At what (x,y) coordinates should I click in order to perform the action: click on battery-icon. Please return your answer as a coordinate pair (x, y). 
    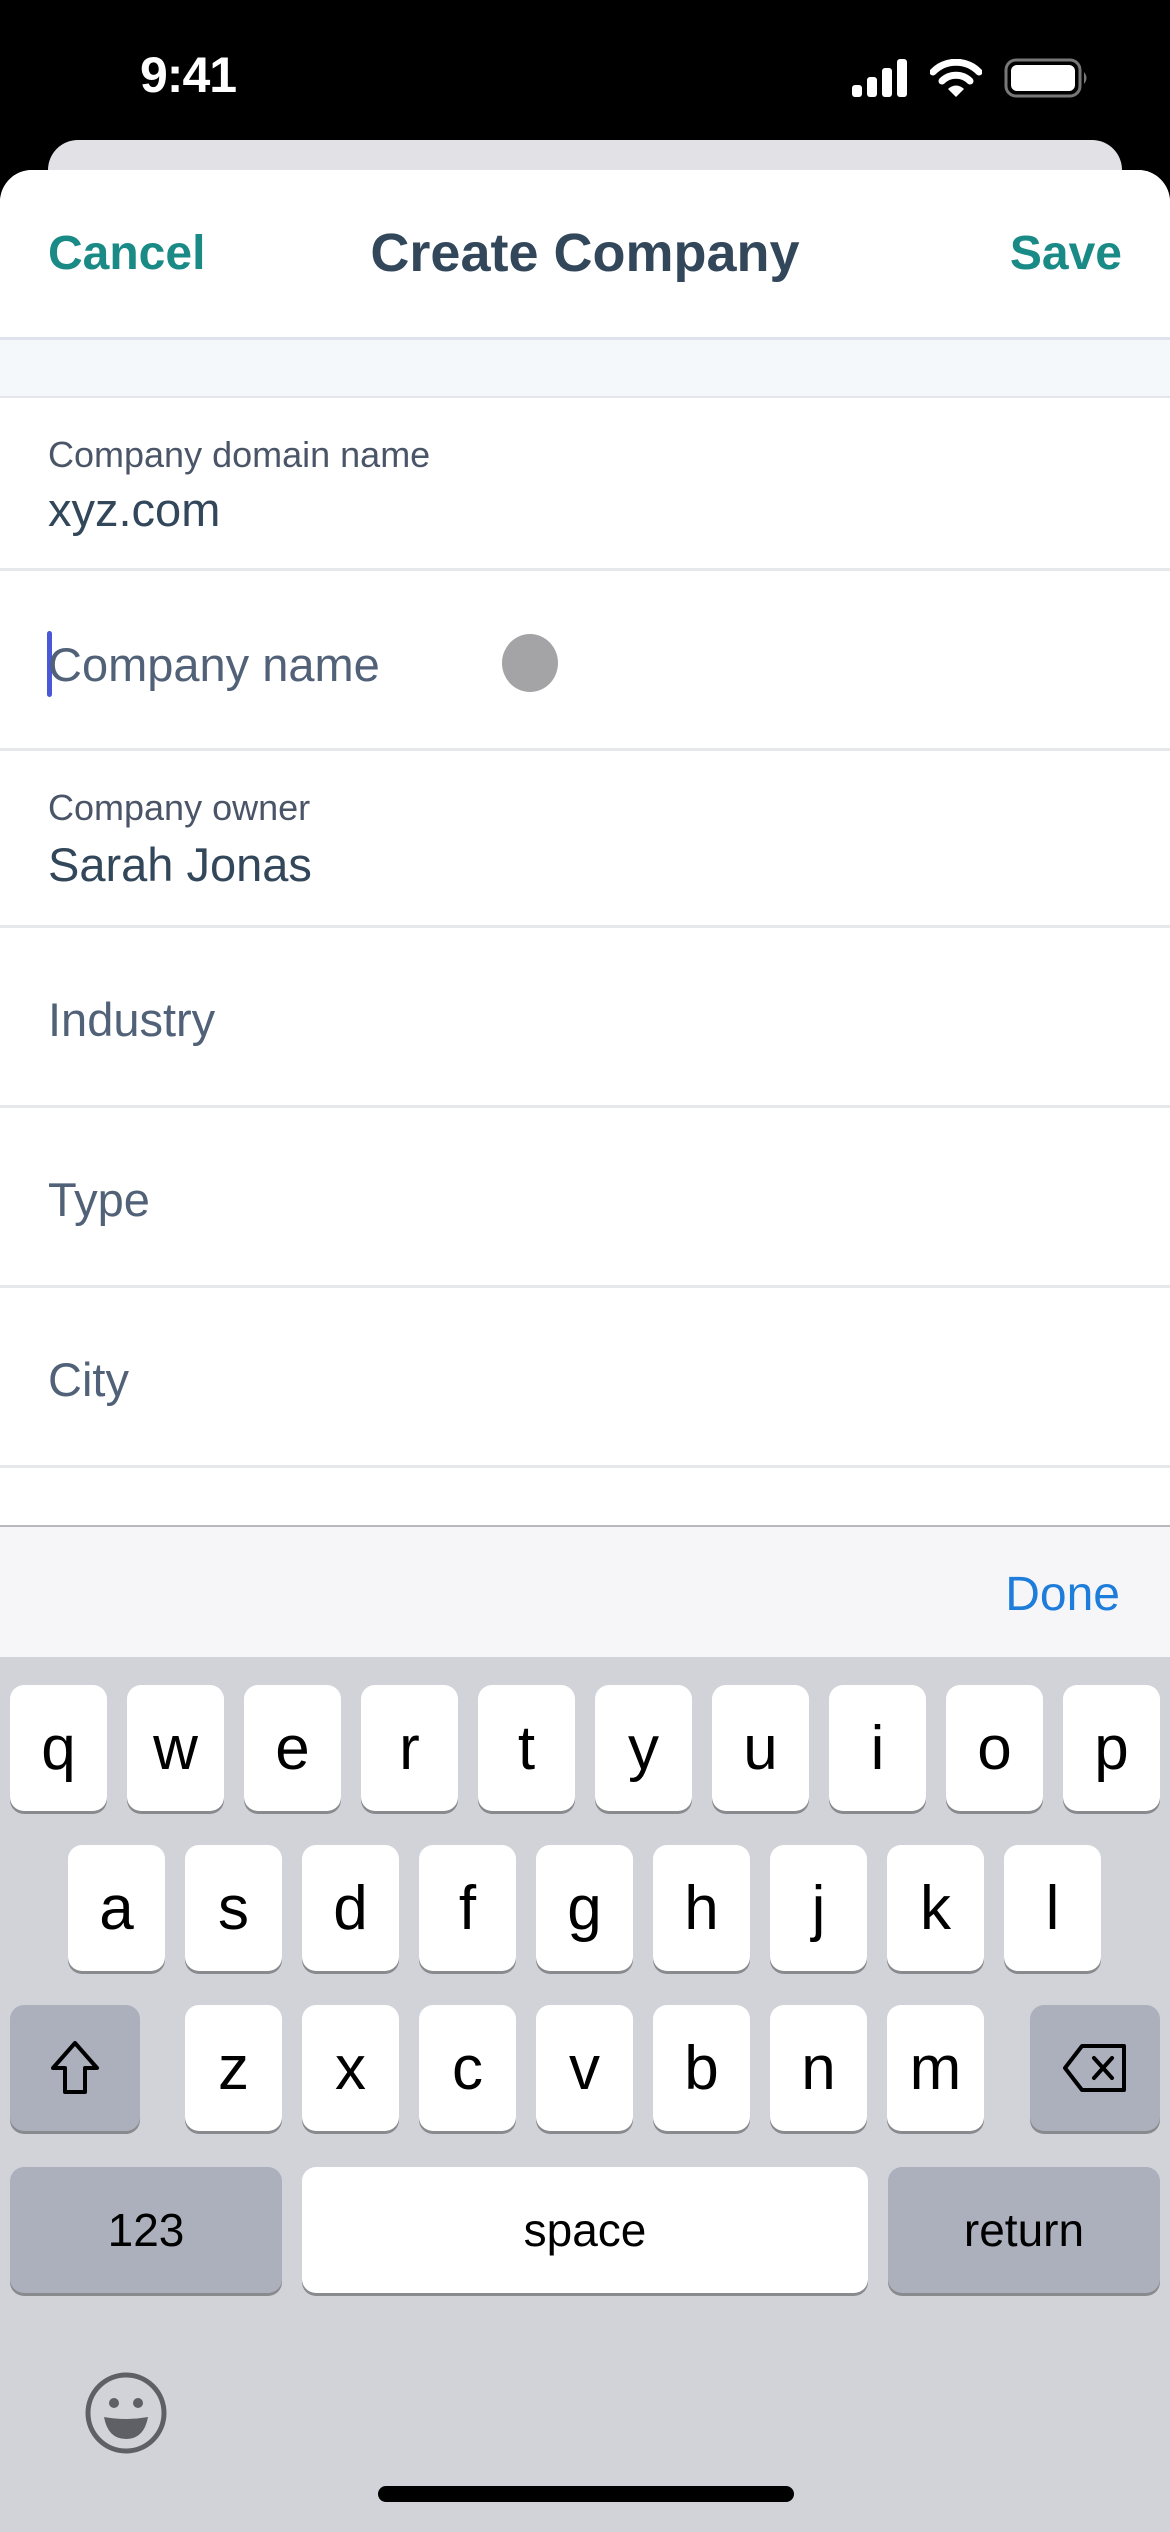
    Looking at the image, I should click on (1045, 78).